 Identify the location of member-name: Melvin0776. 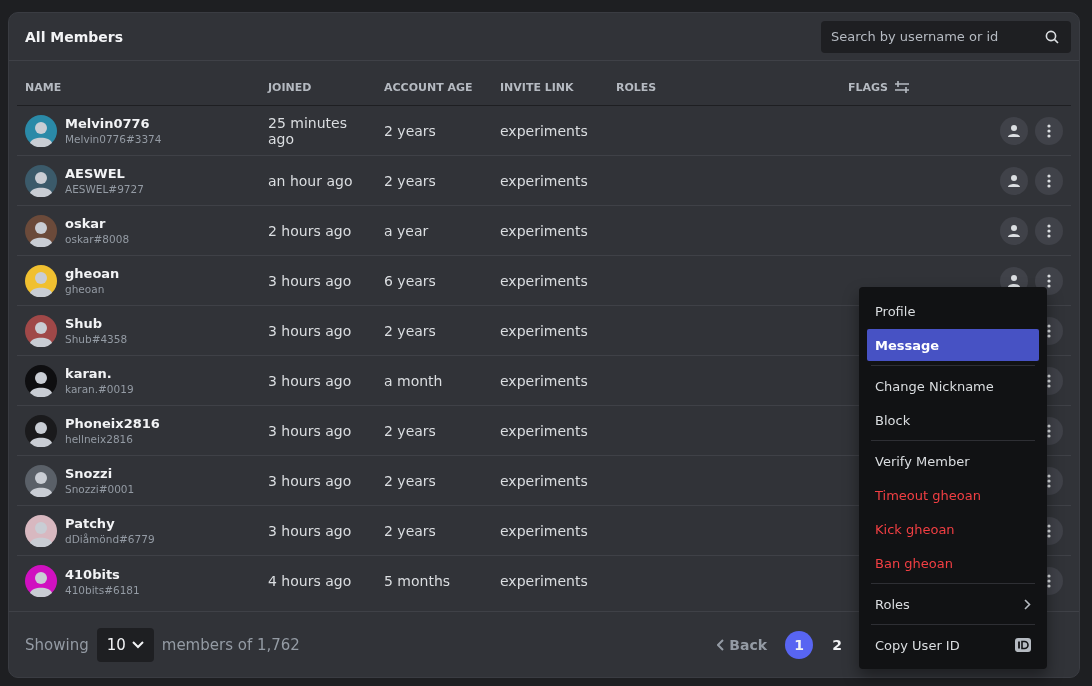
(108, 123).